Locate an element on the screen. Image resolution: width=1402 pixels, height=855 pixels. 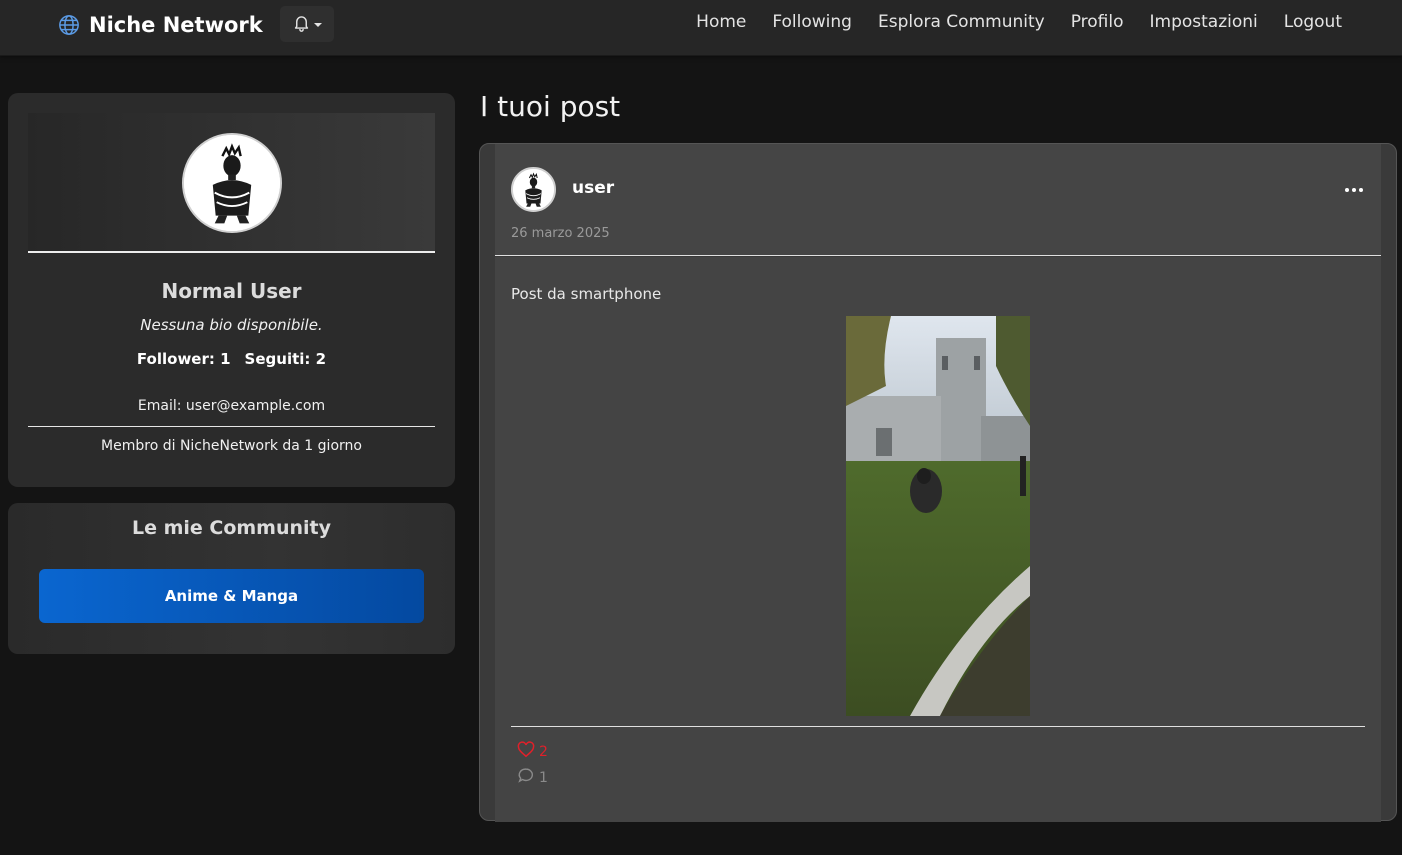
post-image is located at coordinates (938, 516).